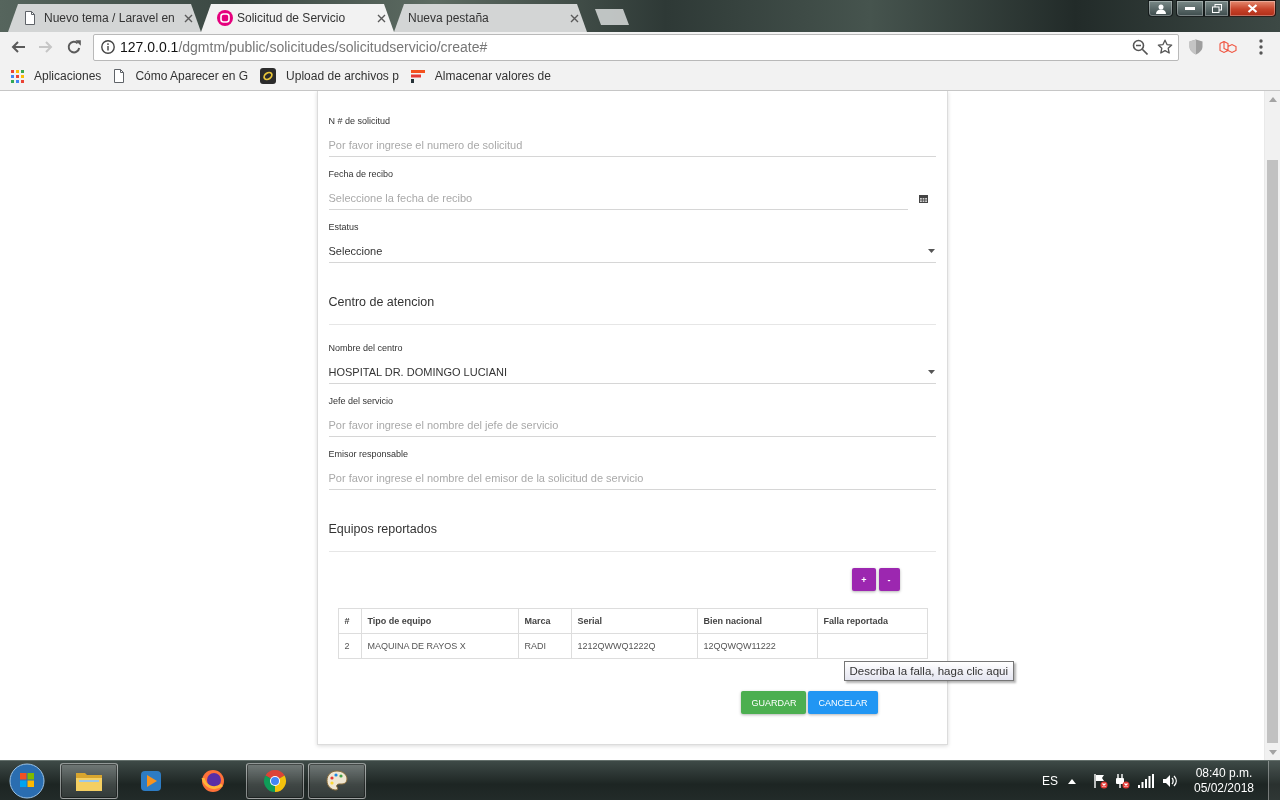 The image size is (1280, 800). Describe the element at coordinates (439, 621) in the screenshot. I see `column-header: Tipo de equipo` at that location.